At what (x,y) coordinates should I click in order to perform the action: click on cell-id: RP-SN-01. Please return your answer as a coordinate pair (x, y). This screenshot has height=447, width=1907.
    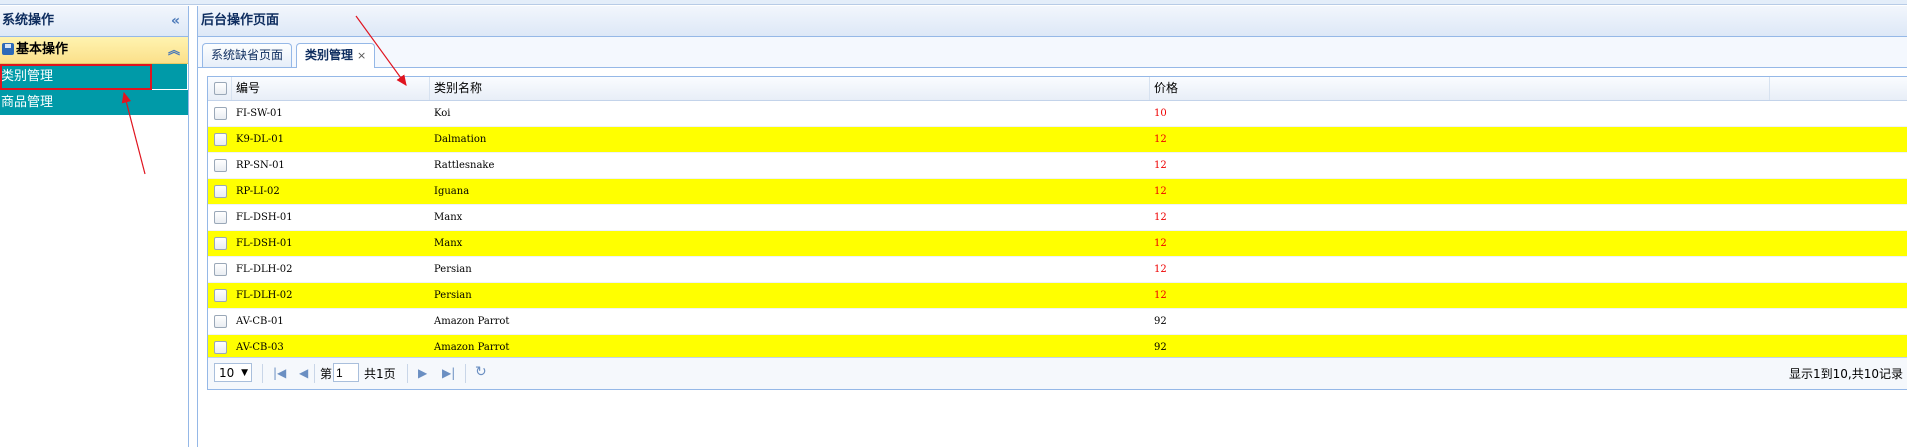
    Looking at the image, I should click on (260, 165).